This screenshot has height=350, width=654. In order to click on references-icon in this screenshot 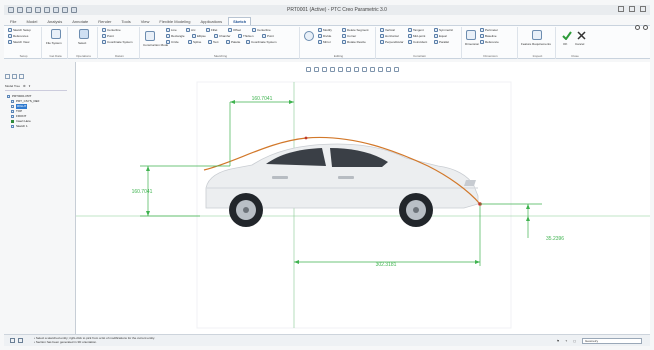, I will do `click(10, 36)`.